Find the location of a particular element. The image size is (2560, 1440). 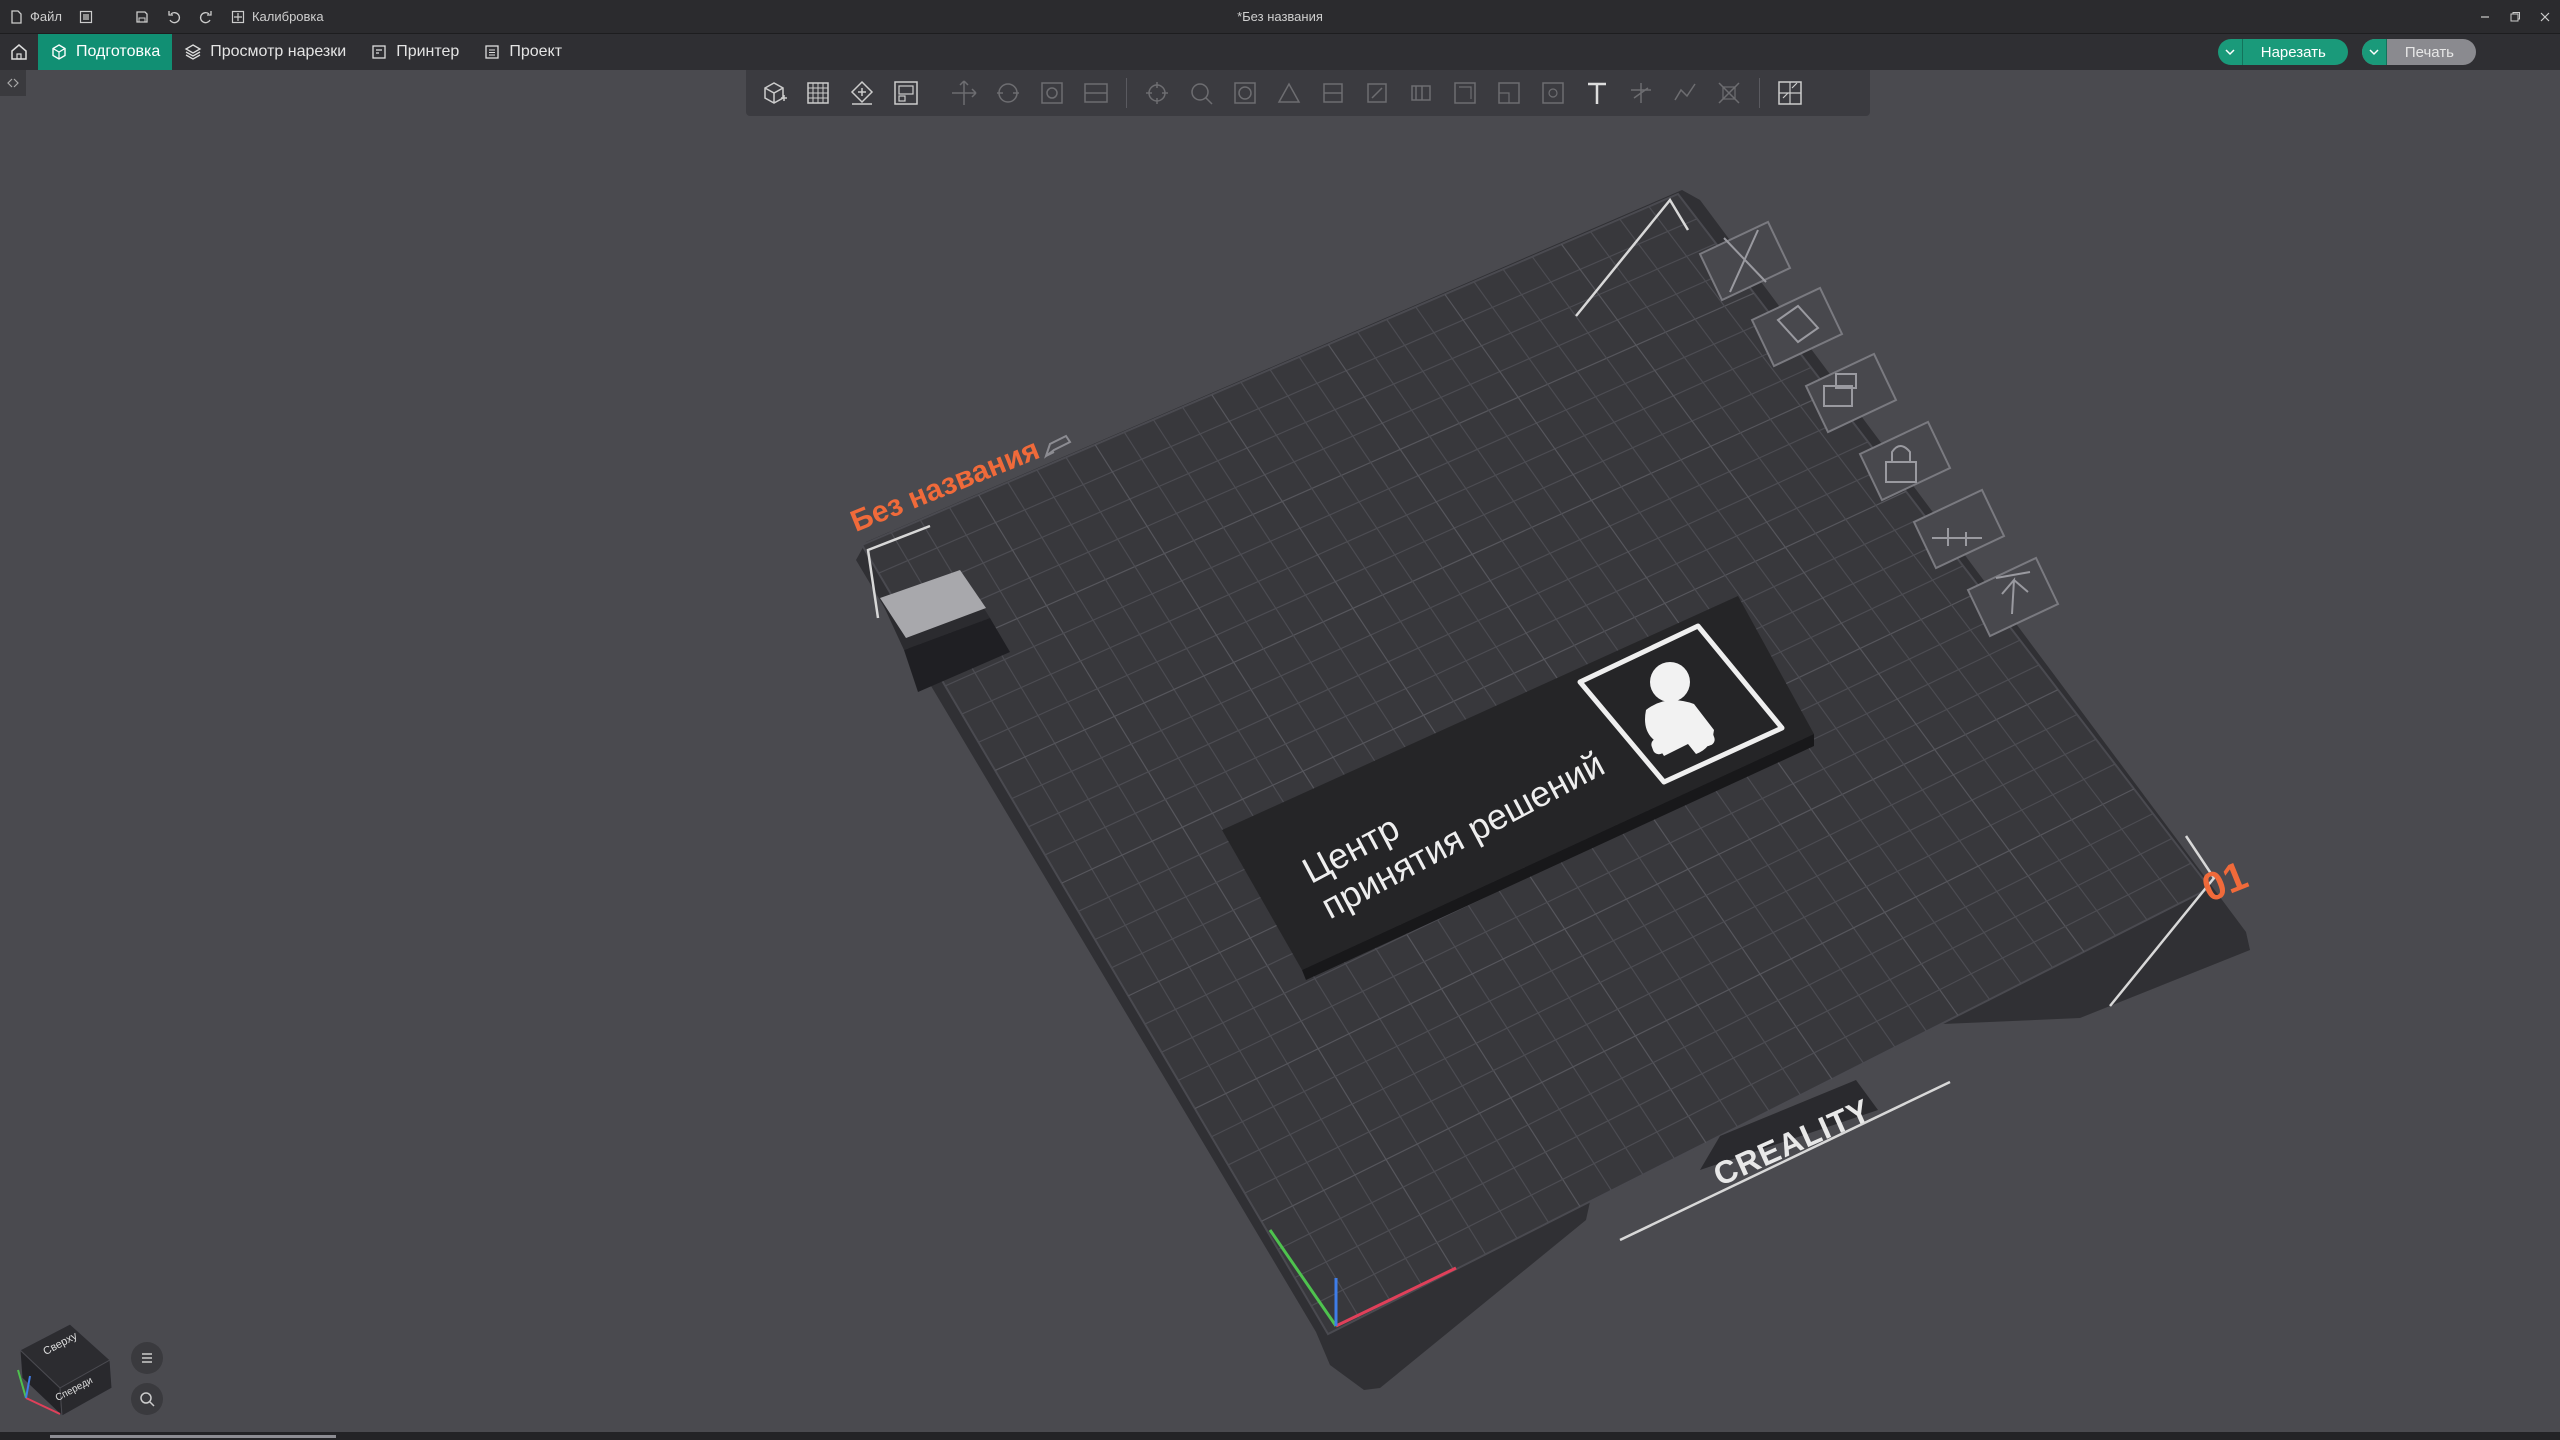

measure-tool is located at coordinates (1465, 93).